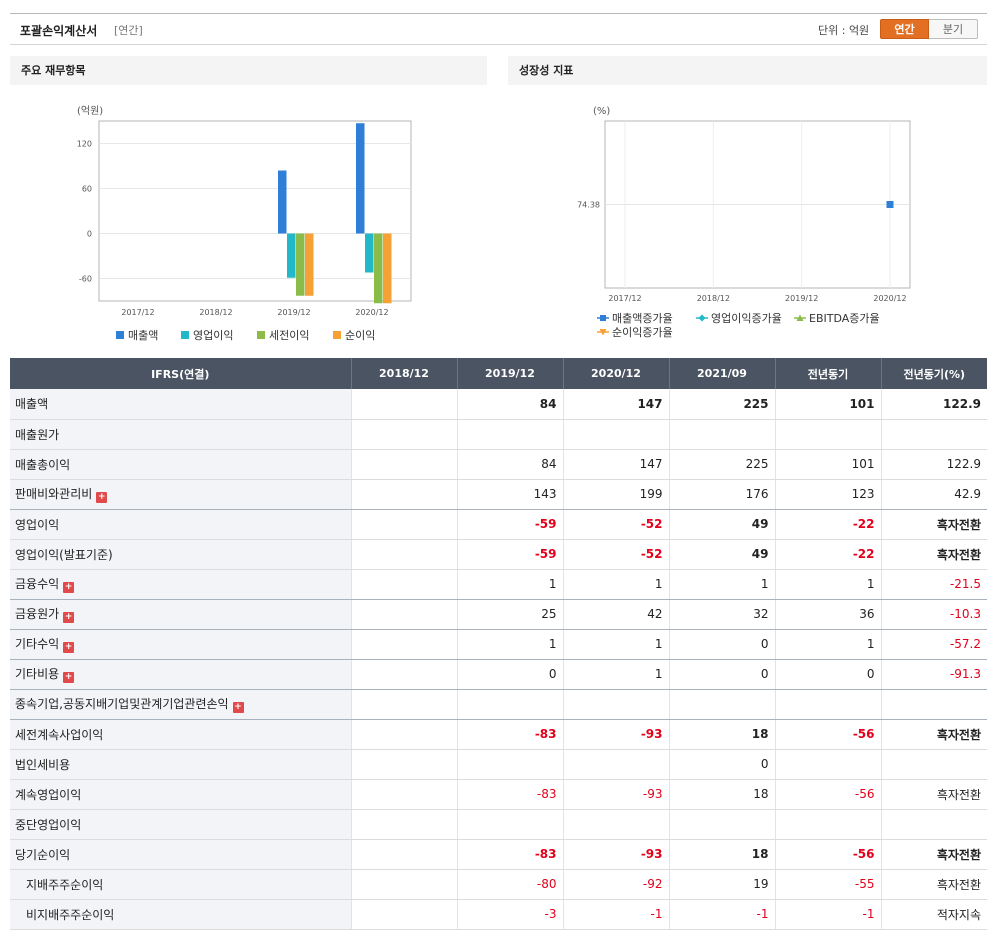 Image resolution: width=994 pixels, height=941 pixels. Describe the element at coordinates (509, 614) in the screenshot. I see `table-cell: 25` at that location.